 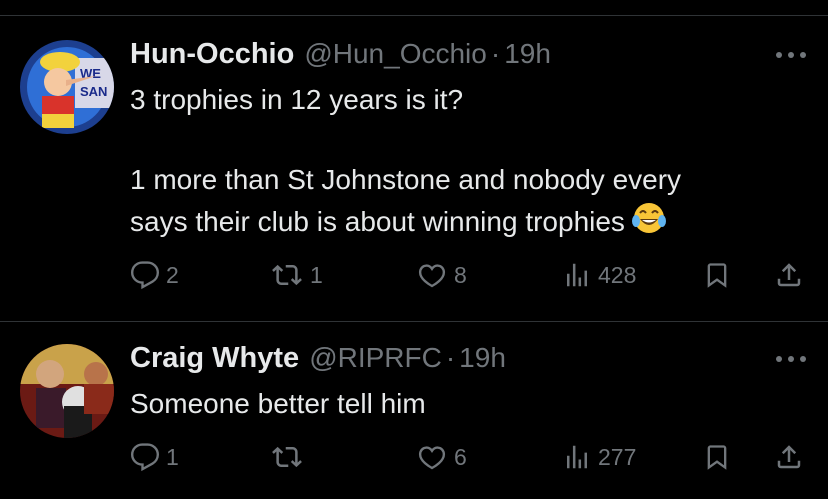 I want to click on avatar, so click(x=67, y=391).